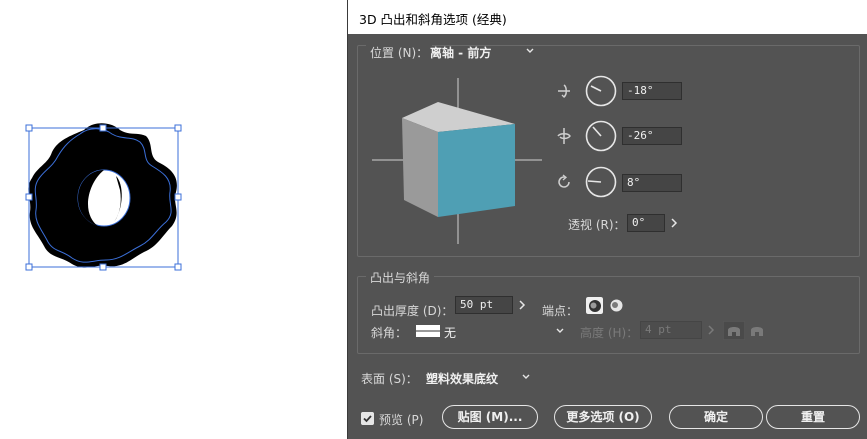  I want to click on surface-label: 表面 (S)：, so click(389, 379).